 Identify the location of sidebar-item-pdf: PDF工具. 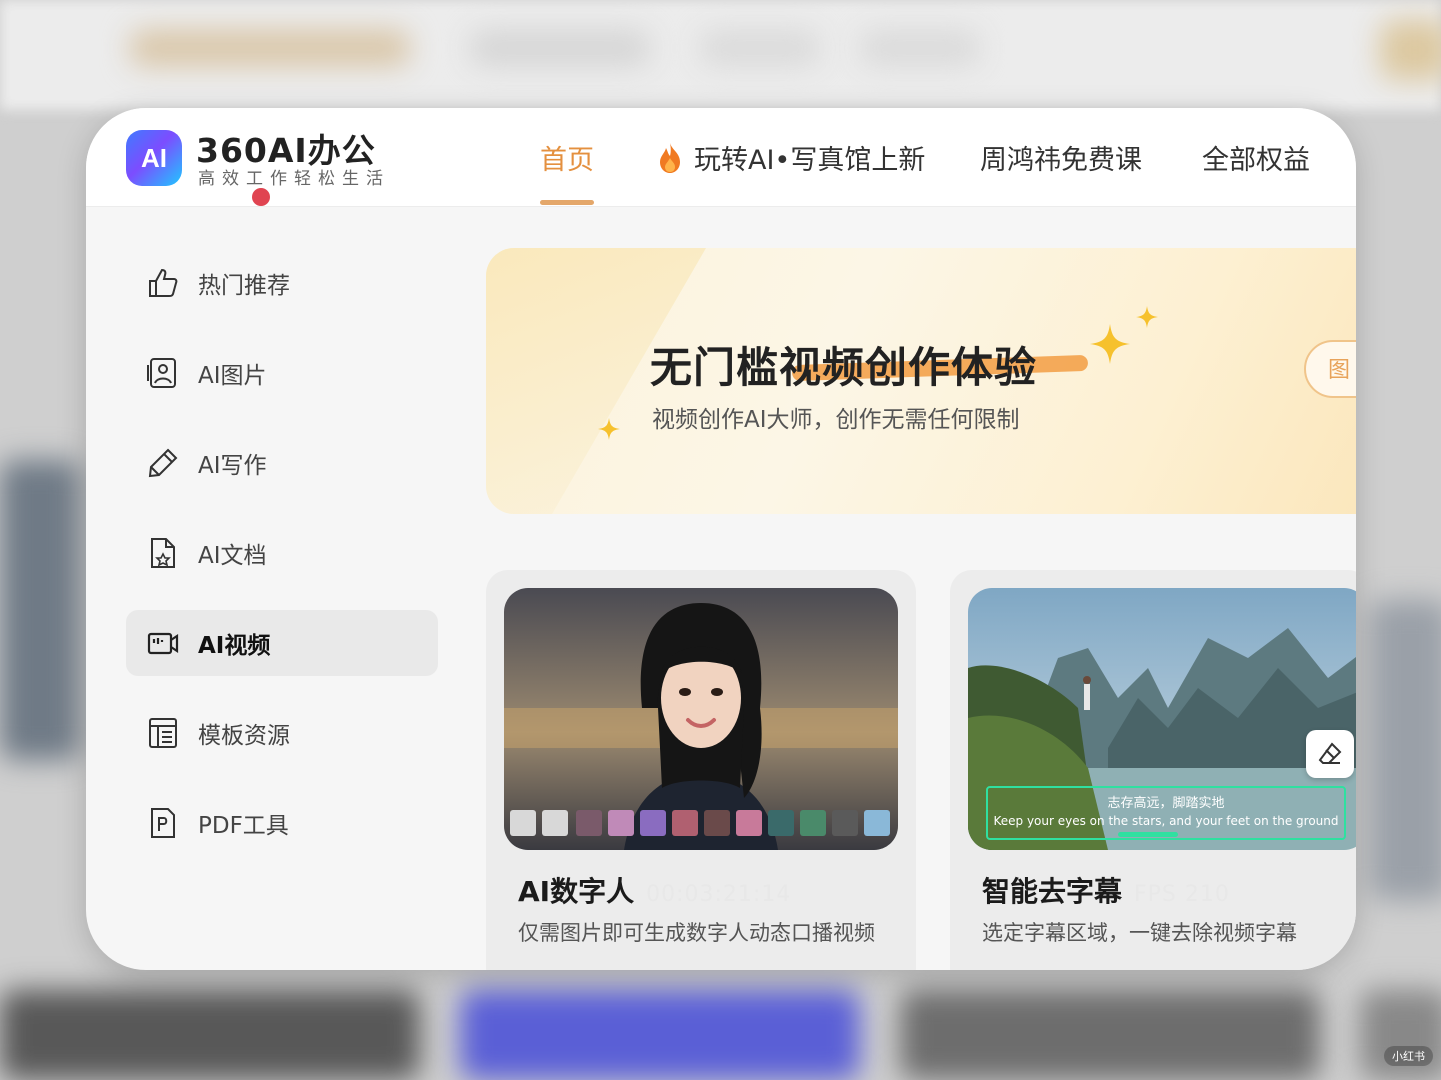
(282, 823).